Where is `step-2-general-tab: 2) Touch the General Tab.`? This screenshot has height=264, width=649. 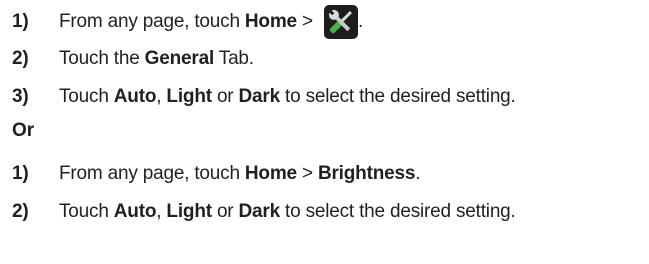 step-2-general-tab: 2) Touch the General Tab. is located at coordinates (133, 59).